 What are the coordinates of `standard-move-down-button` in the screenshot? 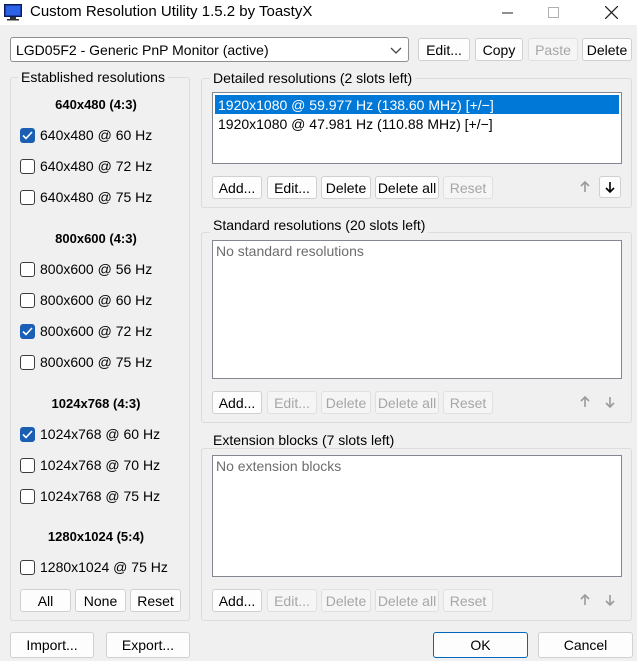 It's located at (610, 402).